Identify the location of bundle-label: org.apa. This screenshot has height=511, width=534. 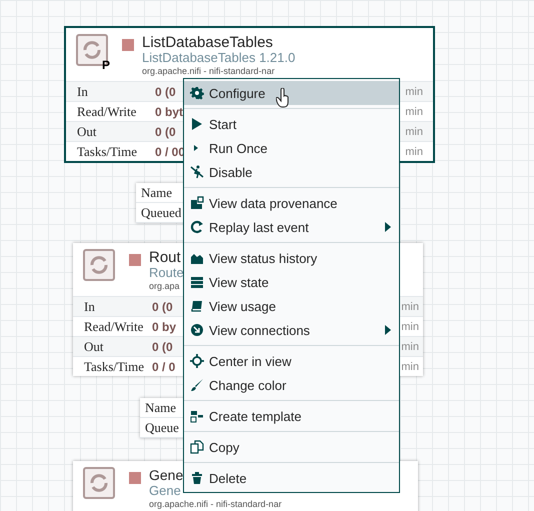
(164, 286).